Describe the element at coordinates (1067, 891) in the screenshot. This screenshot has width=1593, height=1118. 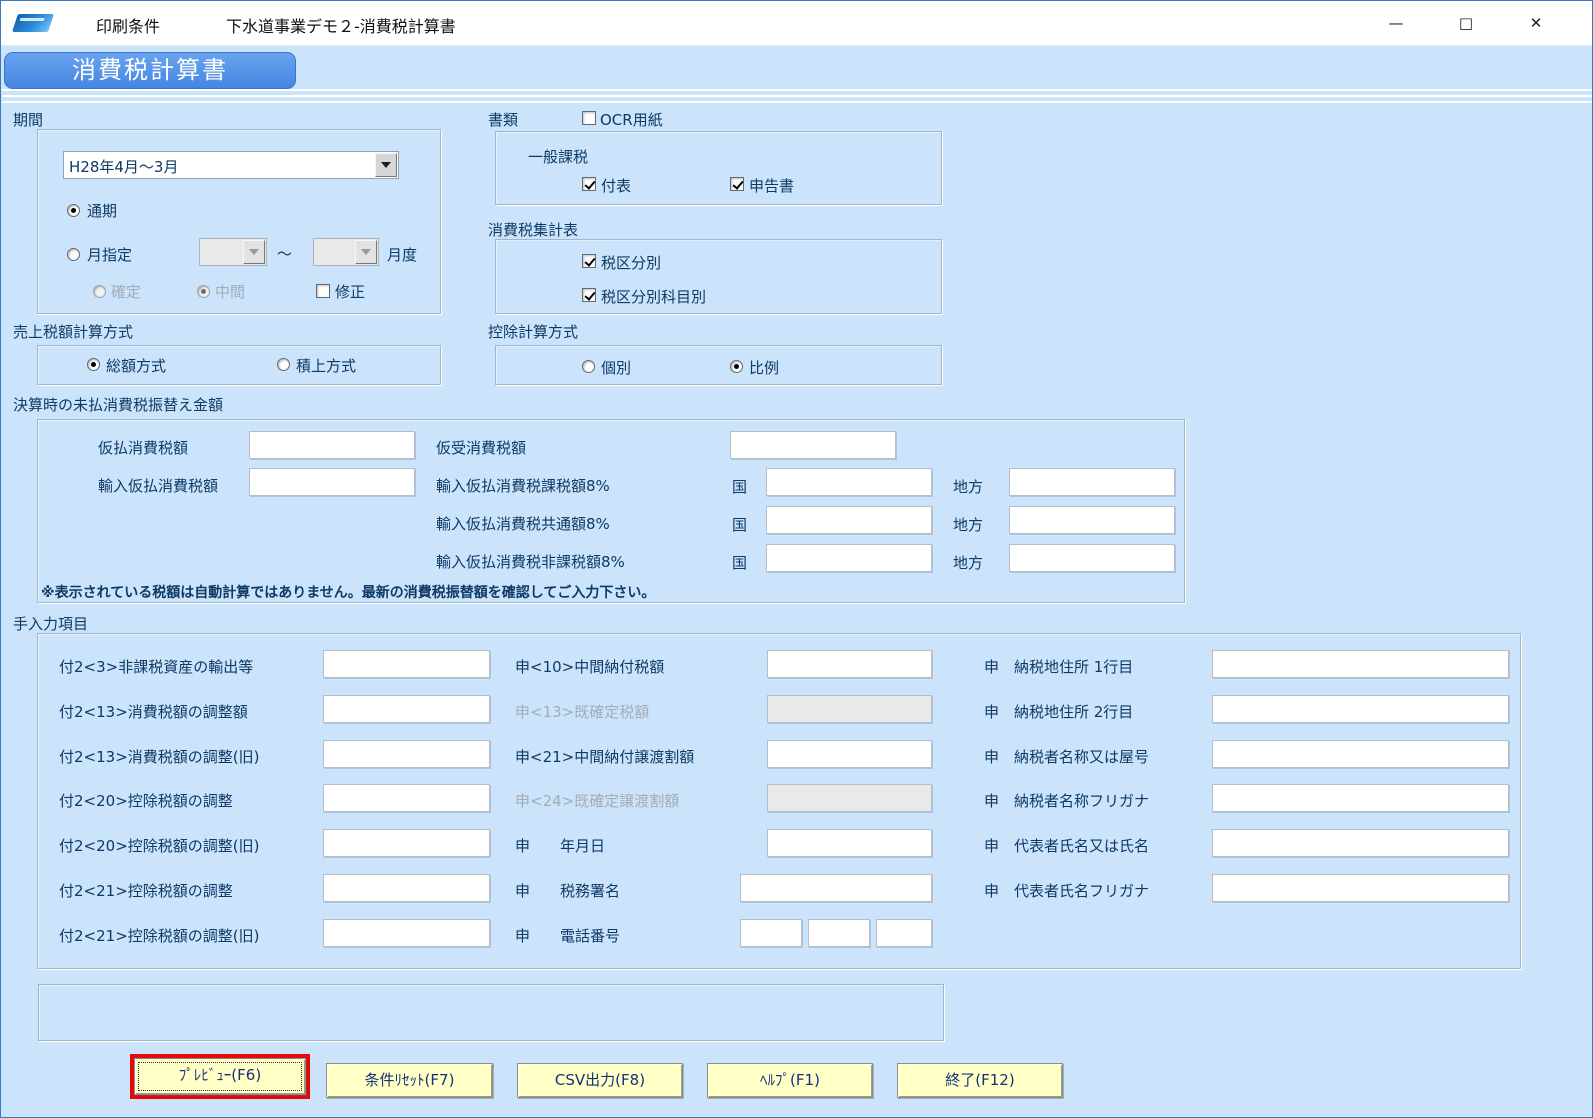
I see `manual-right-label: 申 代表者氏名フリガナ` at that location.